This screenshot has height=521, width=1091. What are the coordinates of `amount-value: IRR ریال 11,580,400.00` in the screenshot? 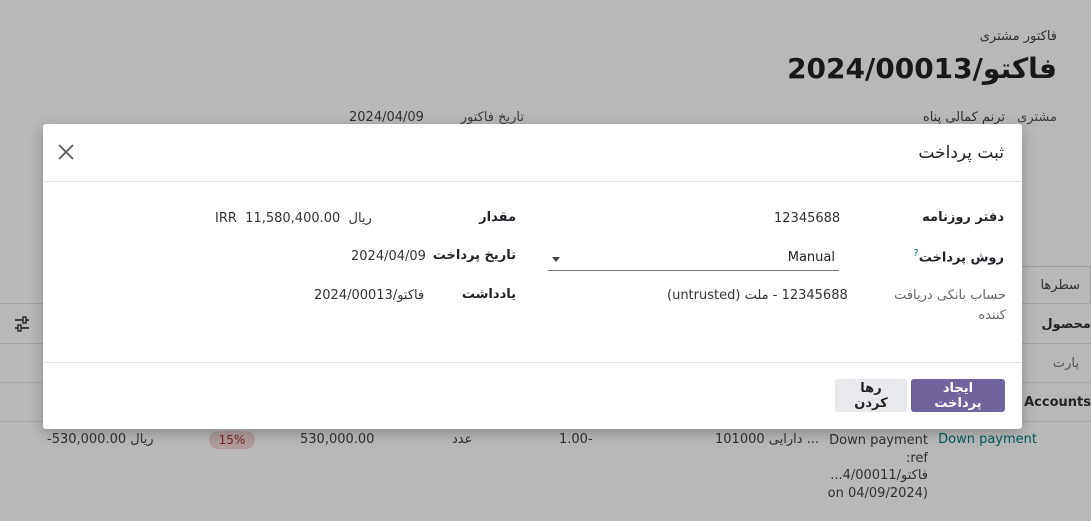 It's located at (293, 218).